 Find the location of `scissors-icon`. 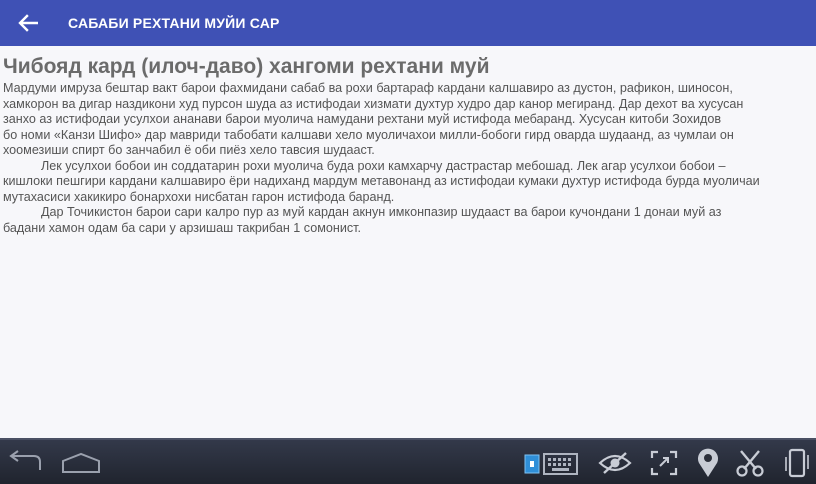

scissors-icon is located at coordinates (750, 463).